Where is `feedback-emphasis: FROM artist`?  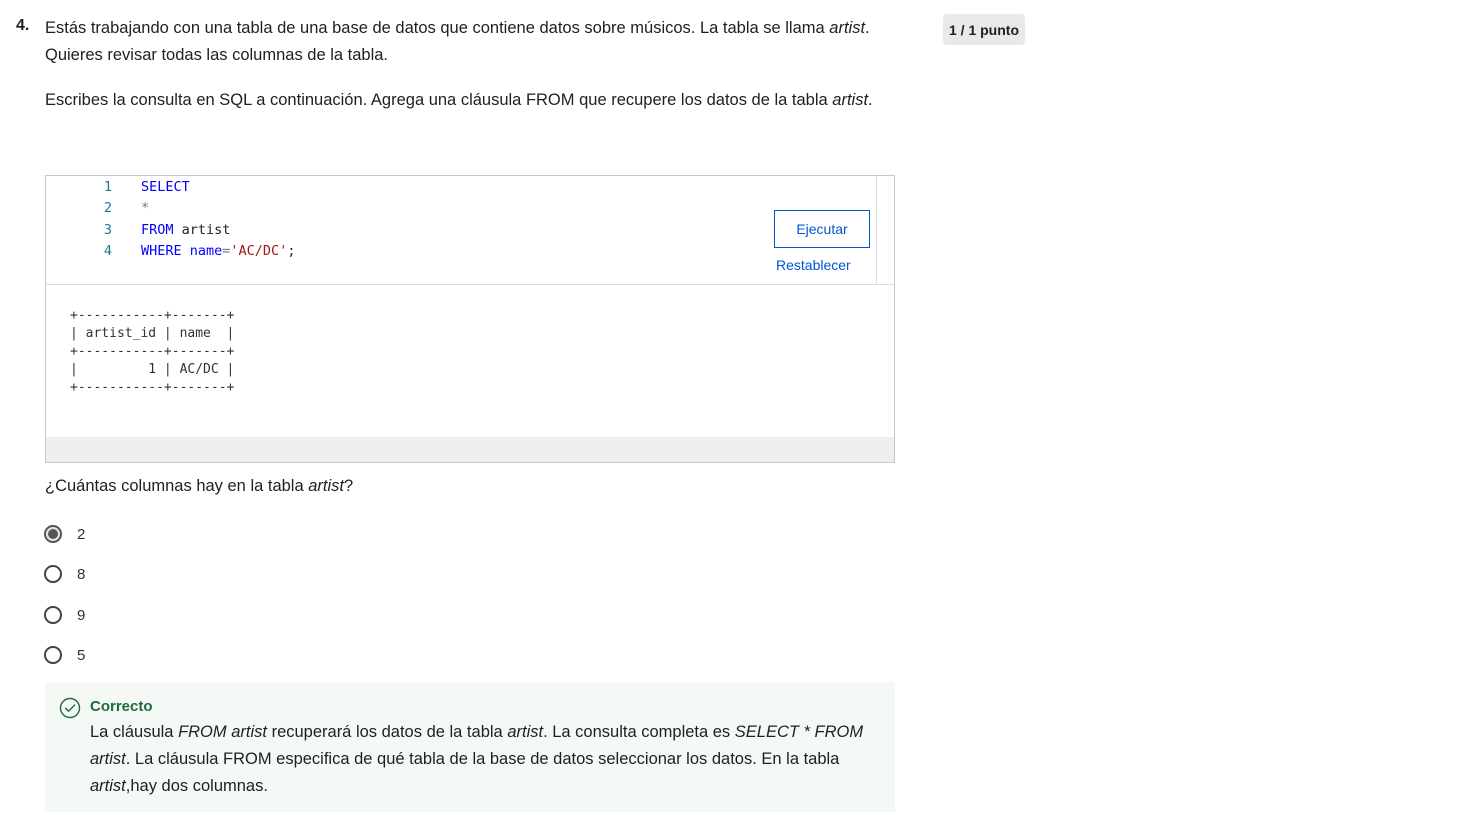 feedback-emphasis: FROM artist is located at coordinates (222, 732).